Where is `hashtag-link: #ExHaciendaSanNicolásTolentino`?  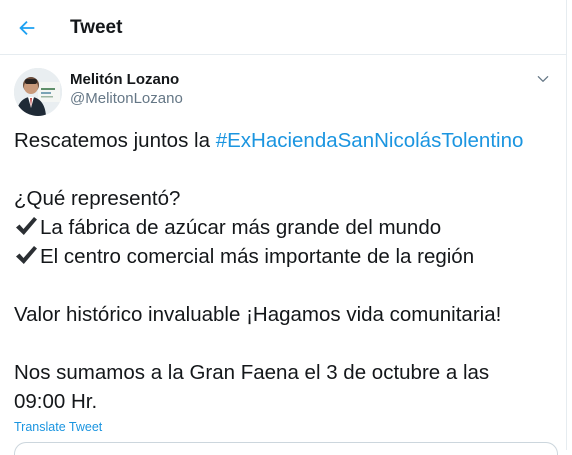 hashtag-link: #ExHaciendaSanNicolásTolentino is located at coordinates (370, 140).